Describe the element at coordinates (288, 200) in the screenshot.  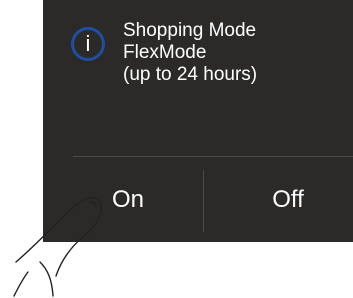
I see `off-button: Off` at that location.